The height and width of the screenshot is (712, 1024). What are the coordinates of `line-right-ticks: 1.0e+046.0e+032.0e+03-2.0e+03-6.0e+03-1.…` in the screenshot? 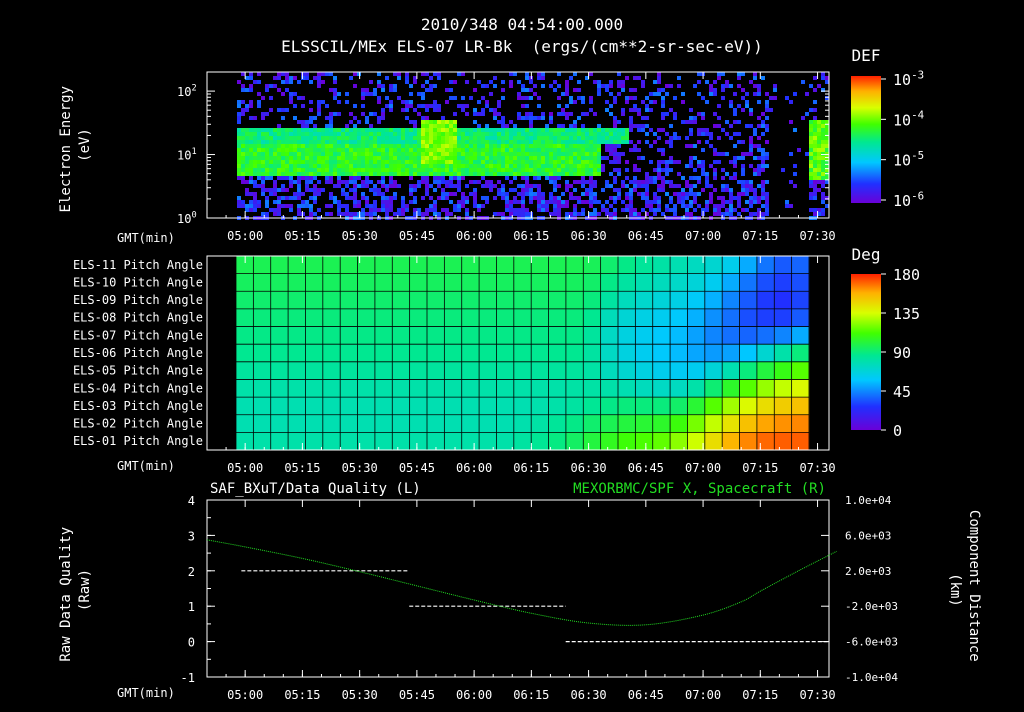 It's located at (859, 589).